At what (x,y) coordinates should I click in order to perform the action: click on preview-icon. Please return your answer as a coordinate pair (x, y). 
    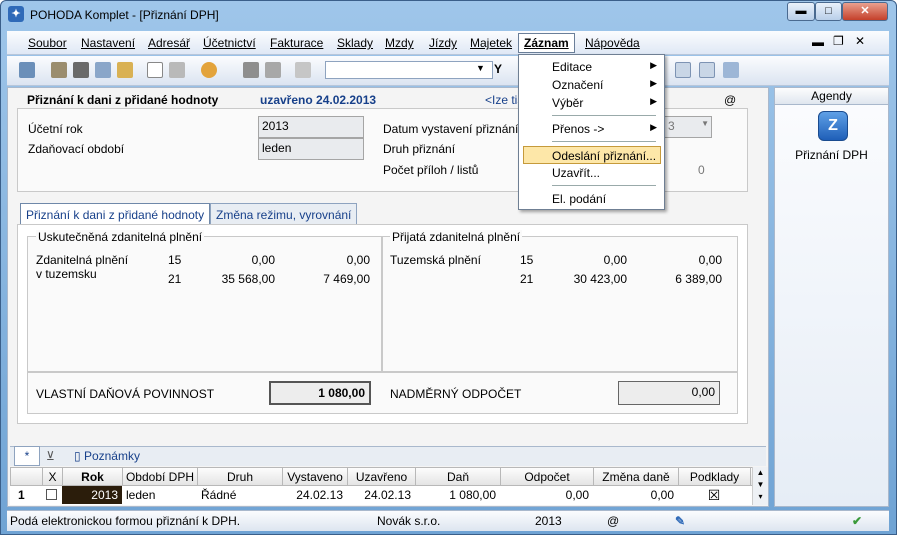
    Looking at the image, I should click on (103, 70).